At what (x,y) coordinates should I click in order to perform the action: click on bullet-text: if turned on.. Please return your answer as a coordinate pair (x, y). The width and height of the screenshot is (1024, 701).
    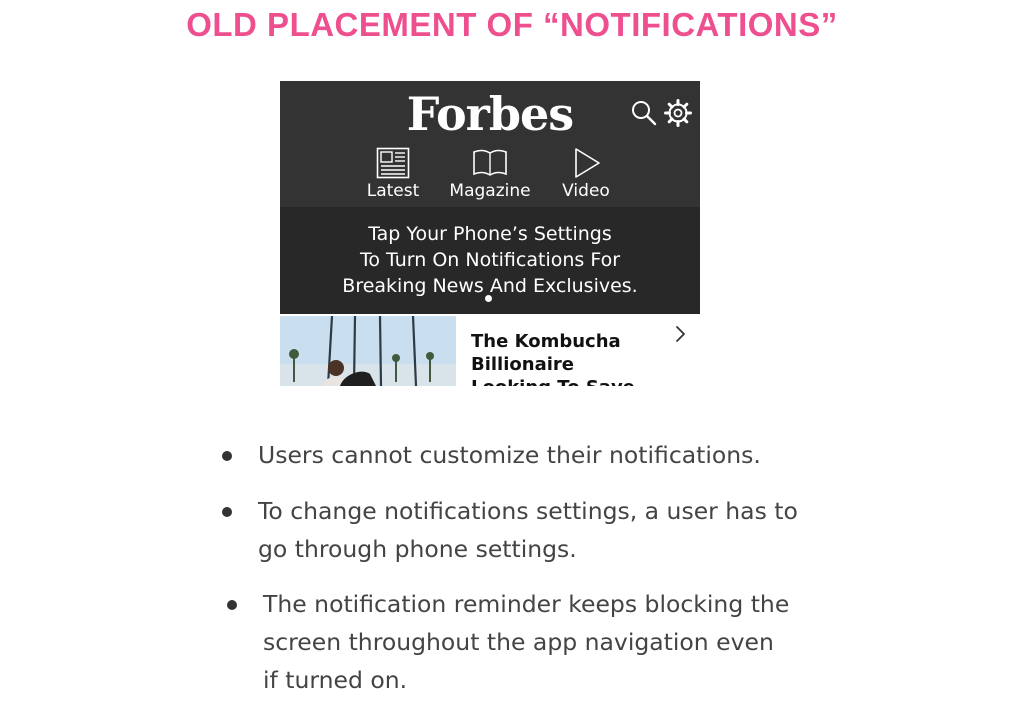
    Looking at the image, I should click on (335, 680).